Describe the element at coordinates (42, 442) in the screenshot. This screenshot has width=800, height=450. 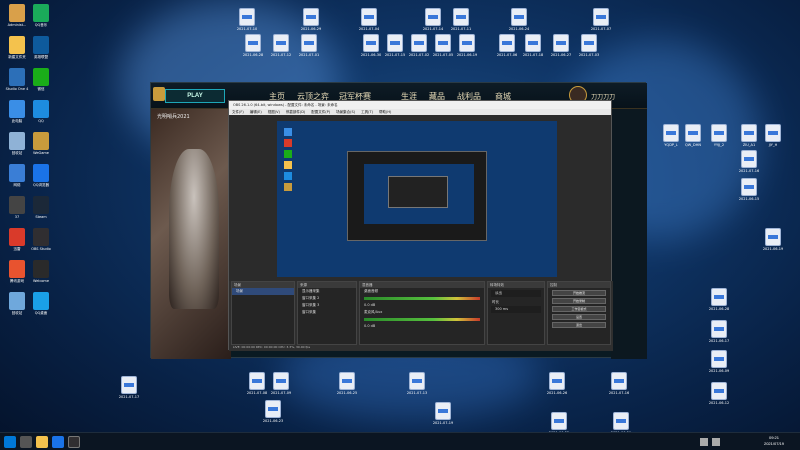
I see `file-explorer-icon` at that location.